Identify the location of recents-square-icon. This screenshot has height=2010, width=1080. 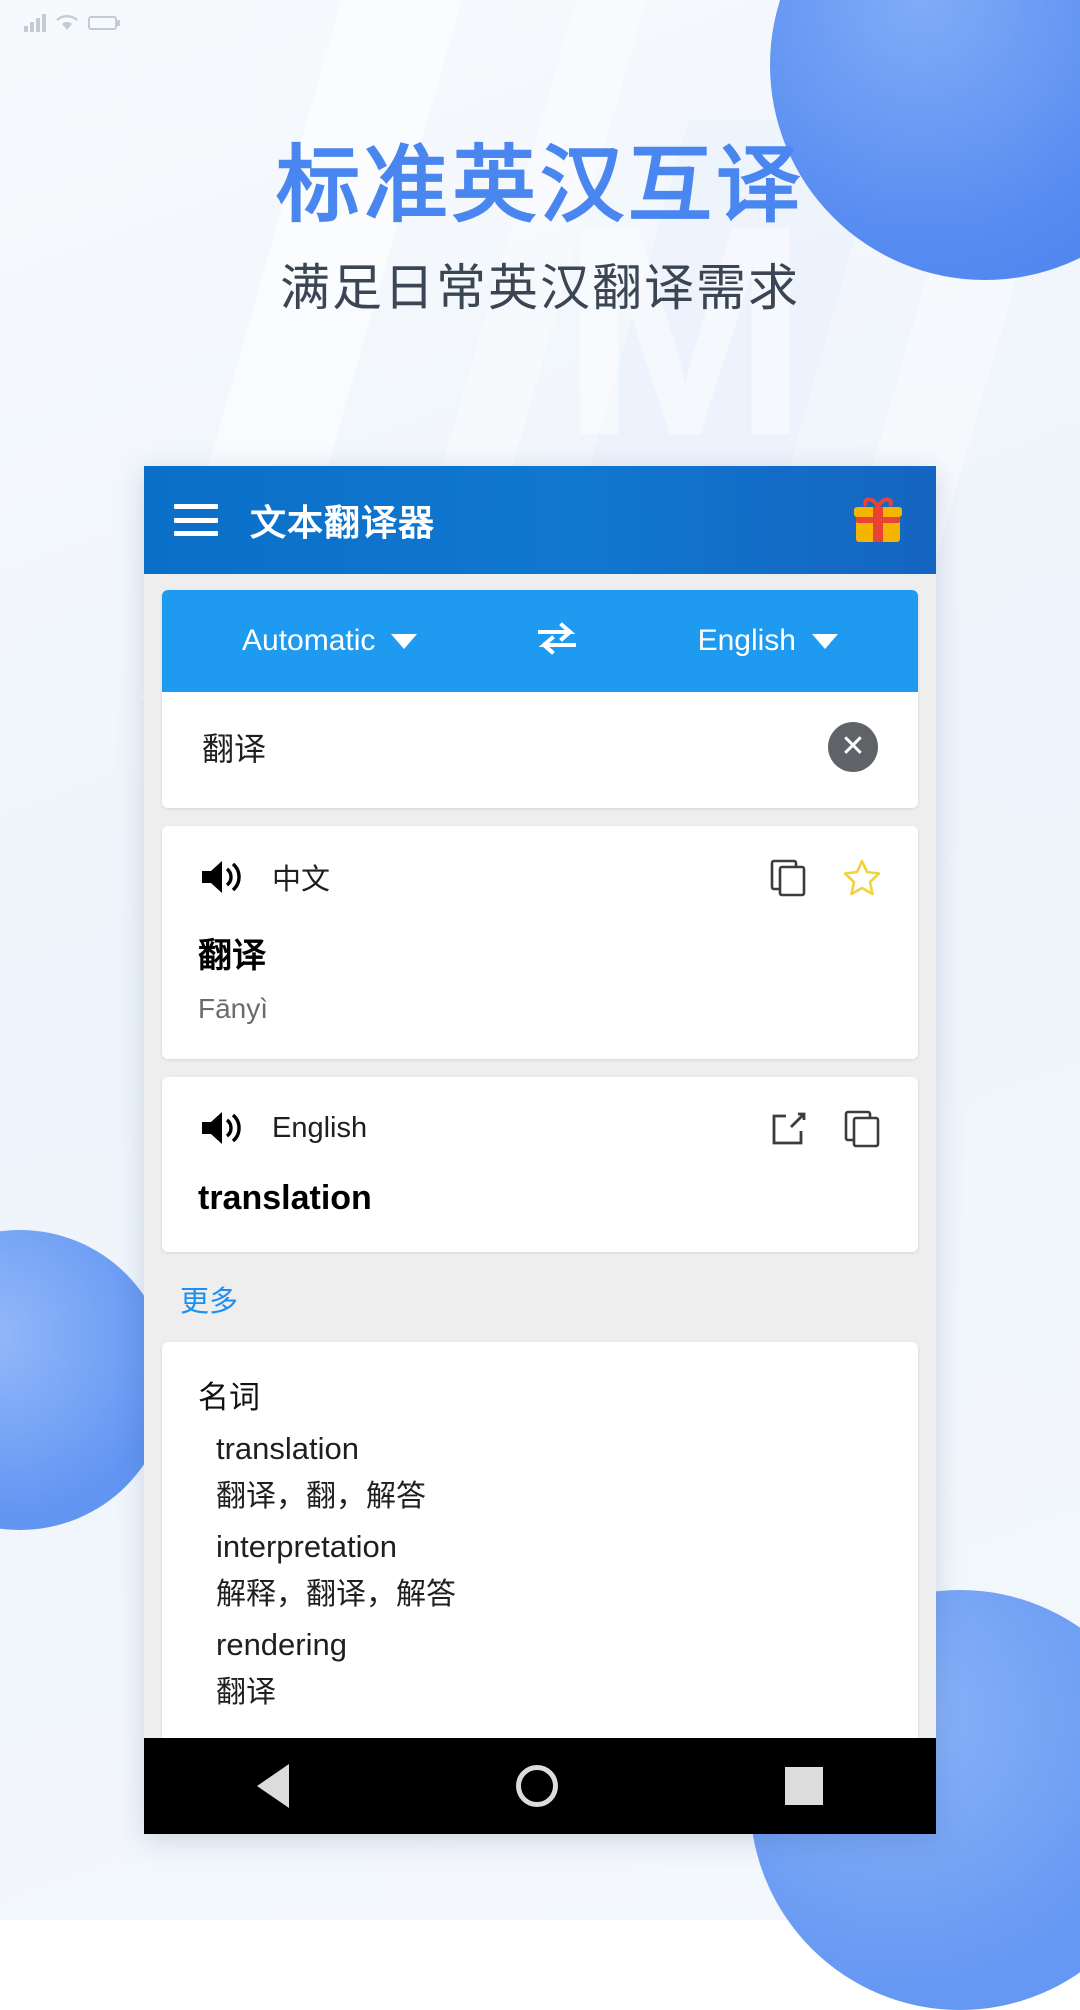
(803, 1786).